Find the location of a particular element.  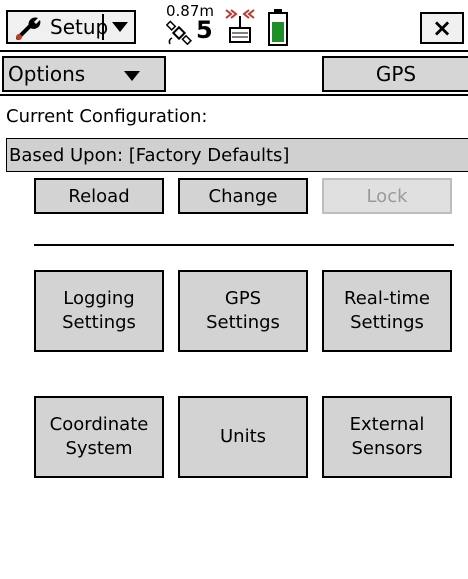

options-label: Options is located at coordinates (47, 74).